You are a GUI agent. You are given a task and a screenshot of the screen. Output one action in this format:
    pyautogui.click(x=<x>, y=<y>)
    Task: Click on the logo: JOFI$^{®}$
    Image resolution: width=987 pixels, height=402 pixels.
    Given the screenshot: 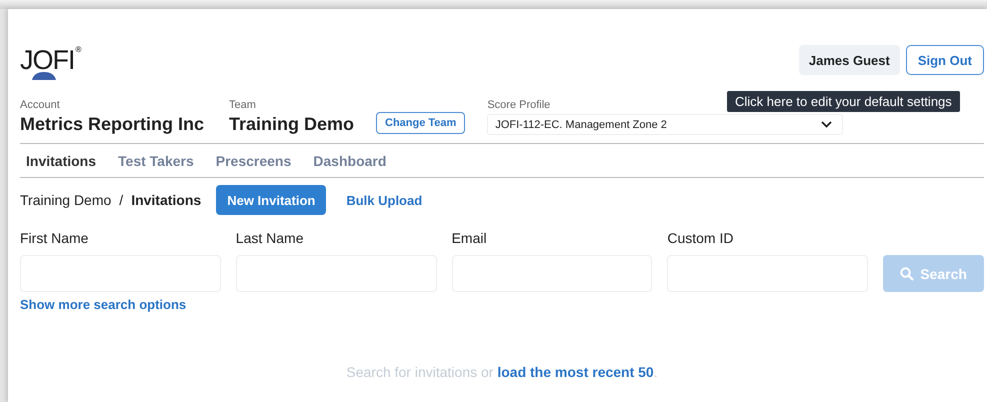 What is the action you would take?
    pyautogui.click(x=51, y=62)
    